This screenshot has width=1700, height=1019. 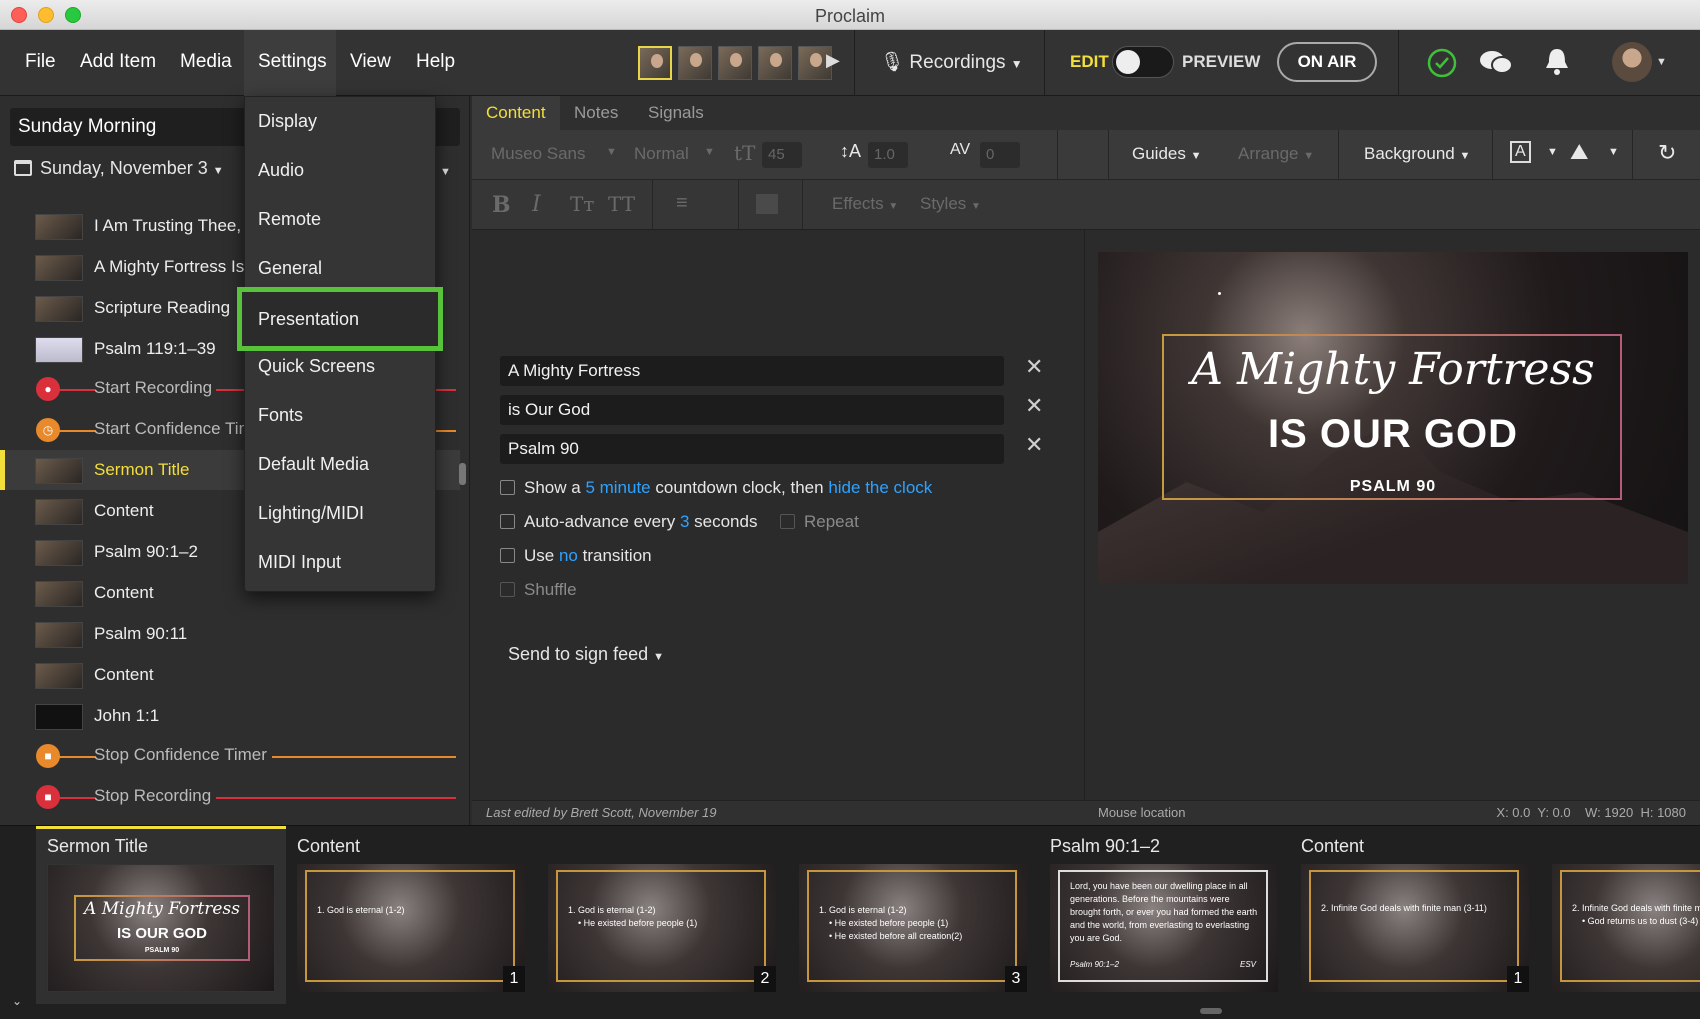 What do you see at coordinates (787, 521) in the screenshot?
I see `repeat-checkbox` at bounding box center [787, 521].